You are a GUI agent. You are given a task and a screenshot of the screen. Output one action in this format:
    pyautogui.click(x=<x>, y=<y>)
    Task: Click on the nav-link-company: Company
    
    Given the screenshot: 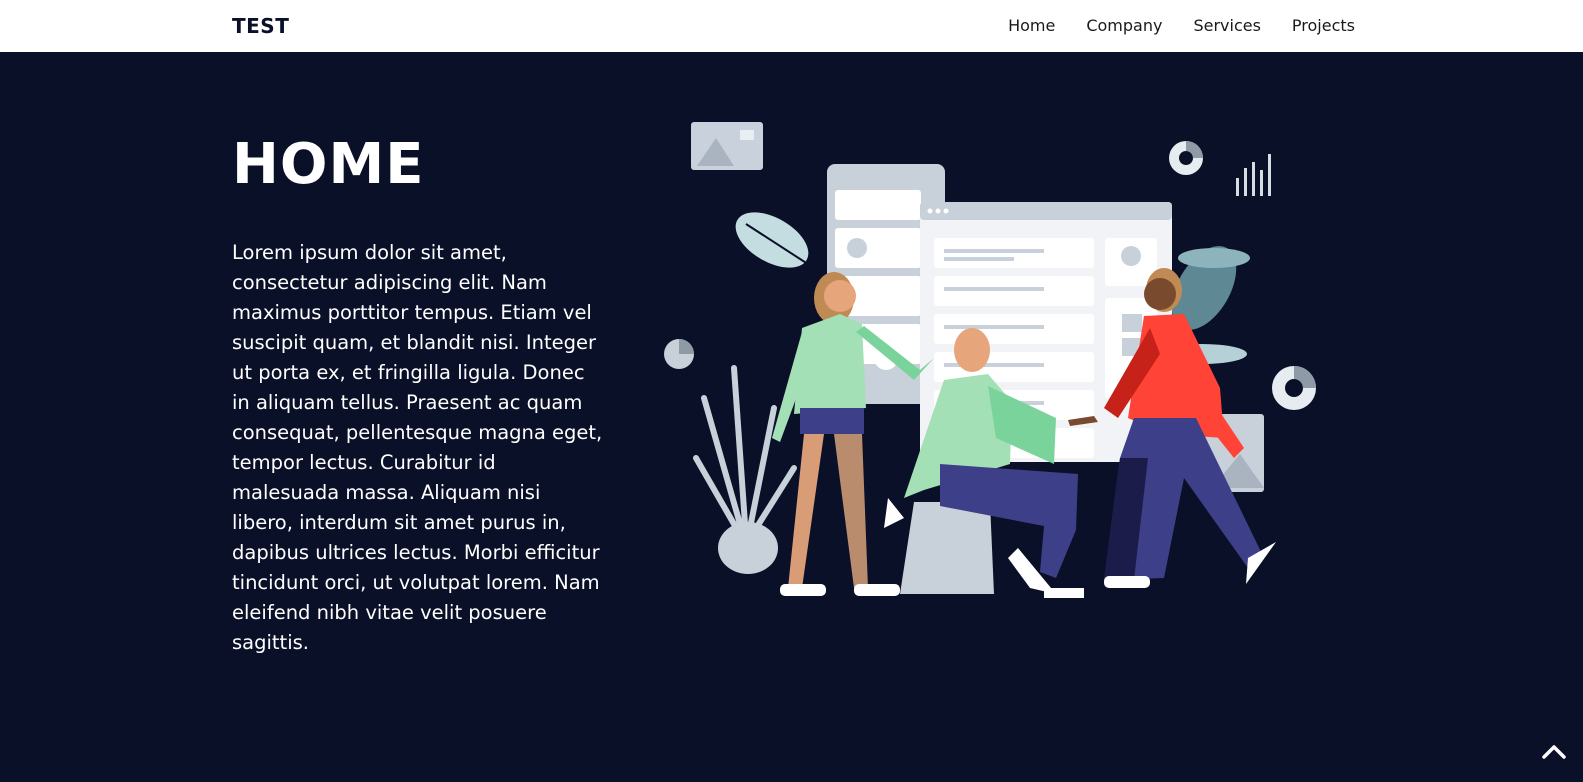 What is the action you would take?
    pyautogui.click(x=1124, y=25)
    